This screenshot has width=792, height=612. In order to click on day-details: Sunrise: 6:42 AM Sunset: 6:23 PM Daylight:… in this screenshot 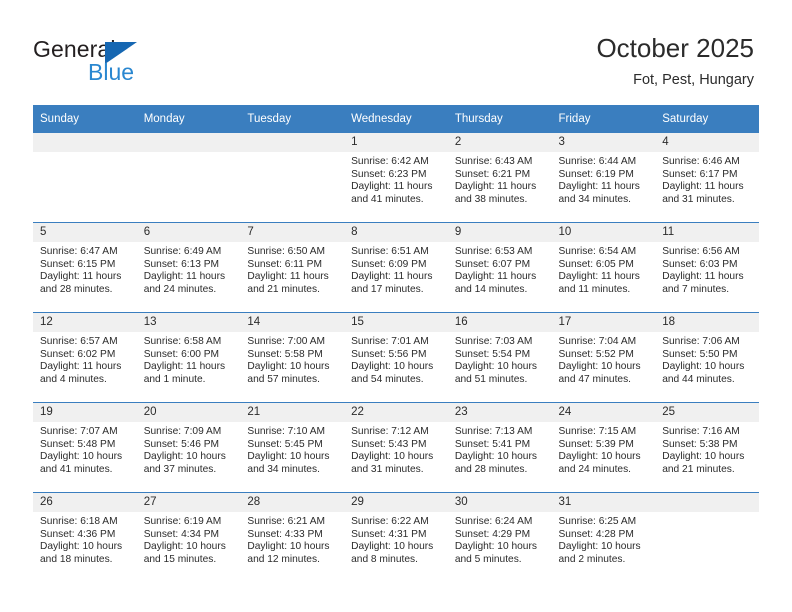, I will do `click(396, 179)`.